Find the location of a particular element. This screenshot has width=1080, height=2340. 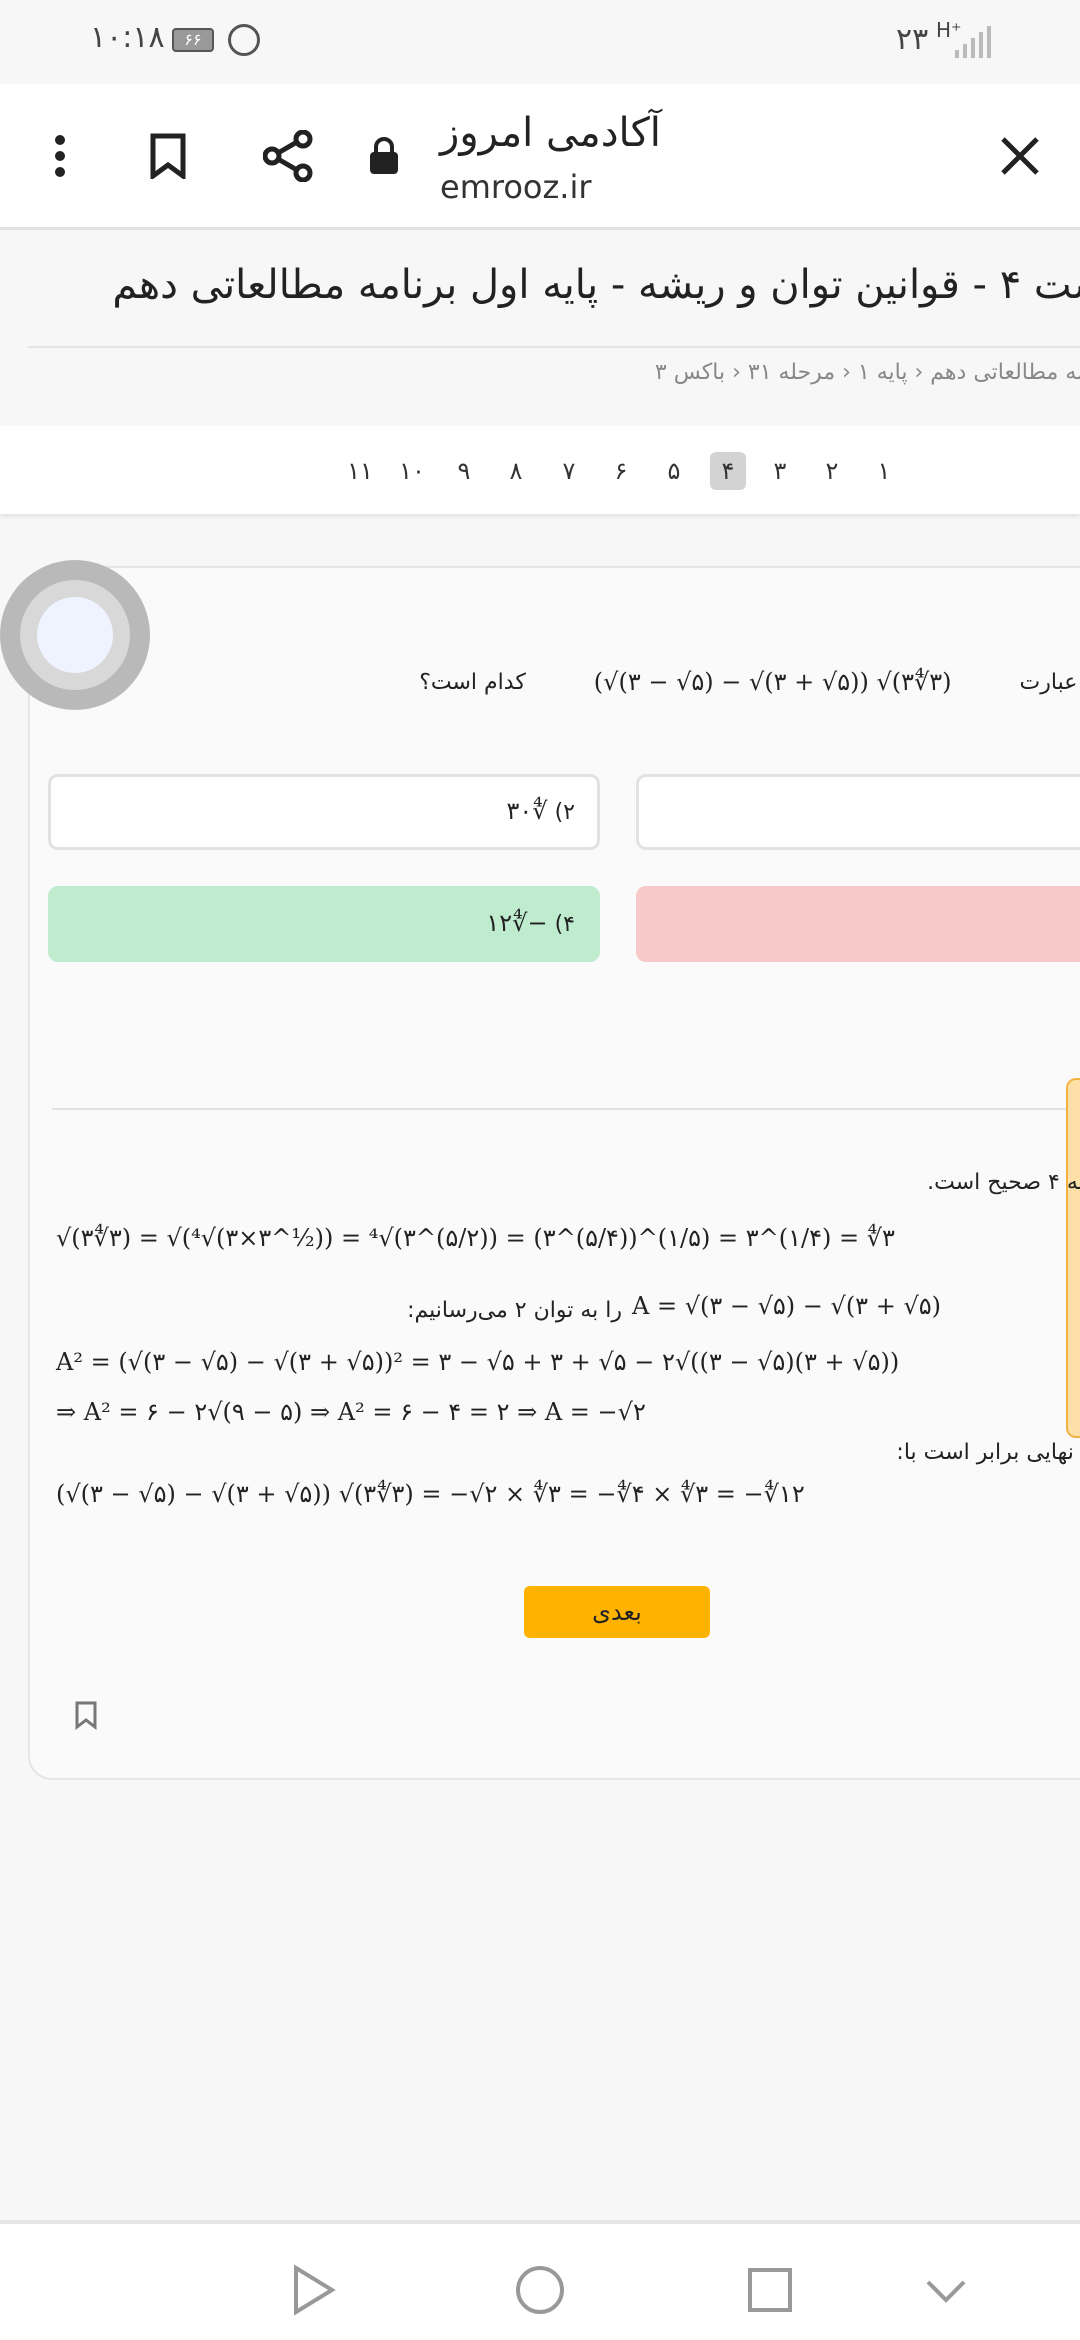

page-number-active: ۴ is located at coordinates (728, 471).